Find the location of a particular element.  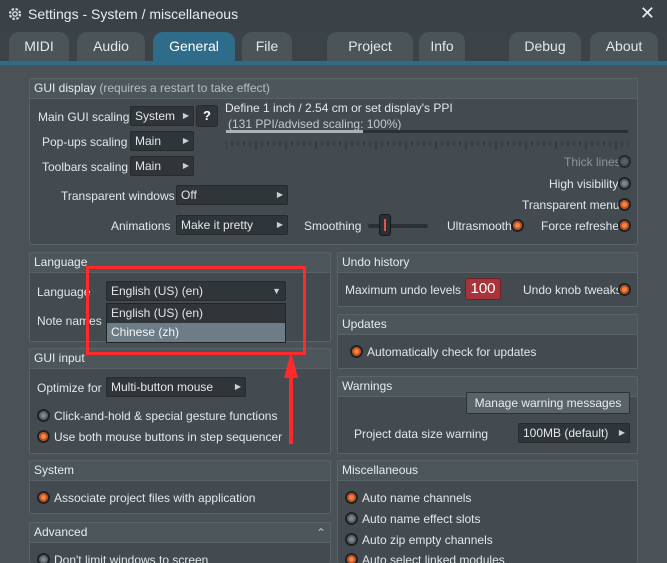

ppi-progress-bar is located at coordinates (427, 131).